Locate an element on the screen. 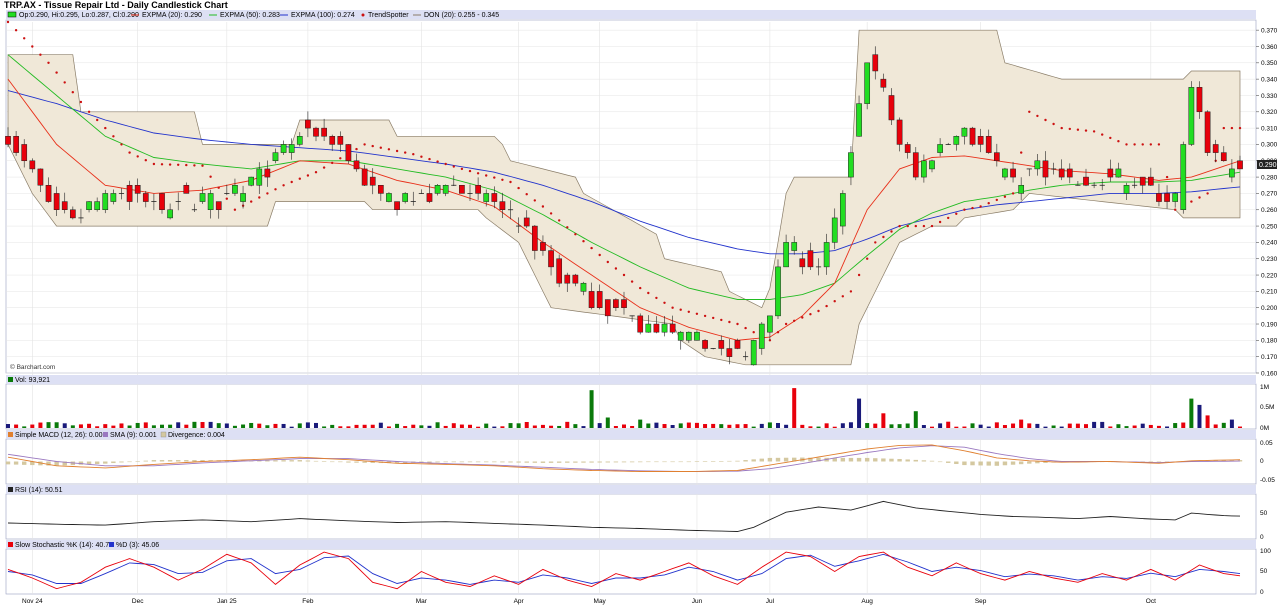 The image size is (1280, 615). rsi-tick-0: 0 is located at coordinates (1262, 537).